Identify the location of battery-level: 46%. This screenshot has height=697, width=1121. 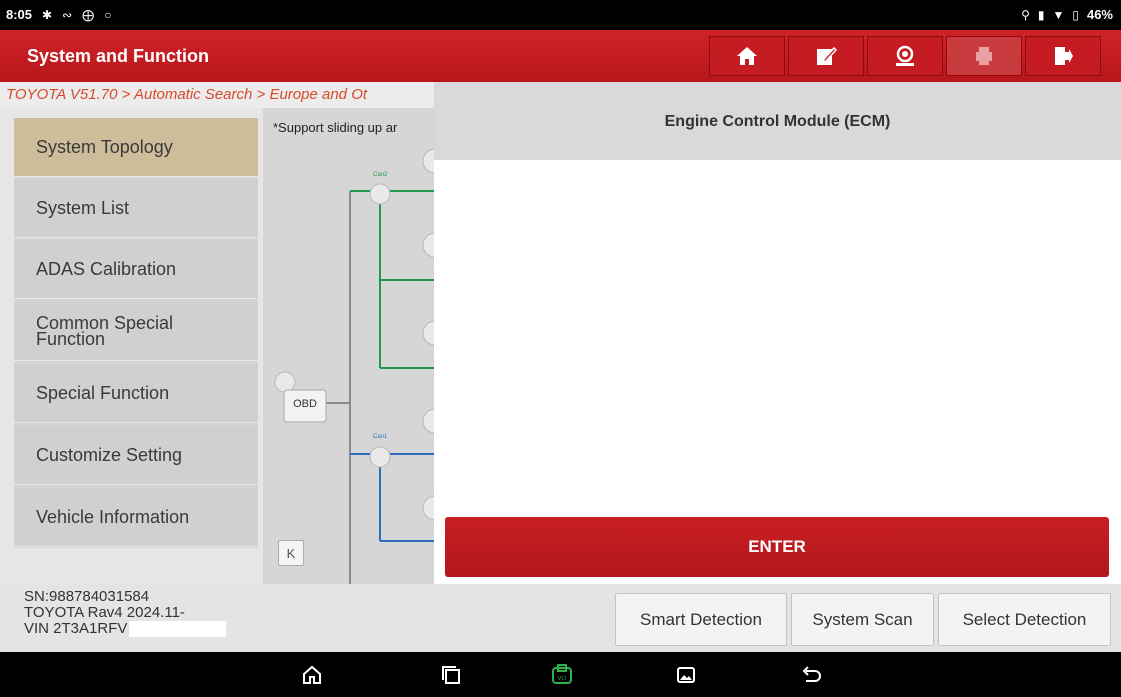
(1099, 14).